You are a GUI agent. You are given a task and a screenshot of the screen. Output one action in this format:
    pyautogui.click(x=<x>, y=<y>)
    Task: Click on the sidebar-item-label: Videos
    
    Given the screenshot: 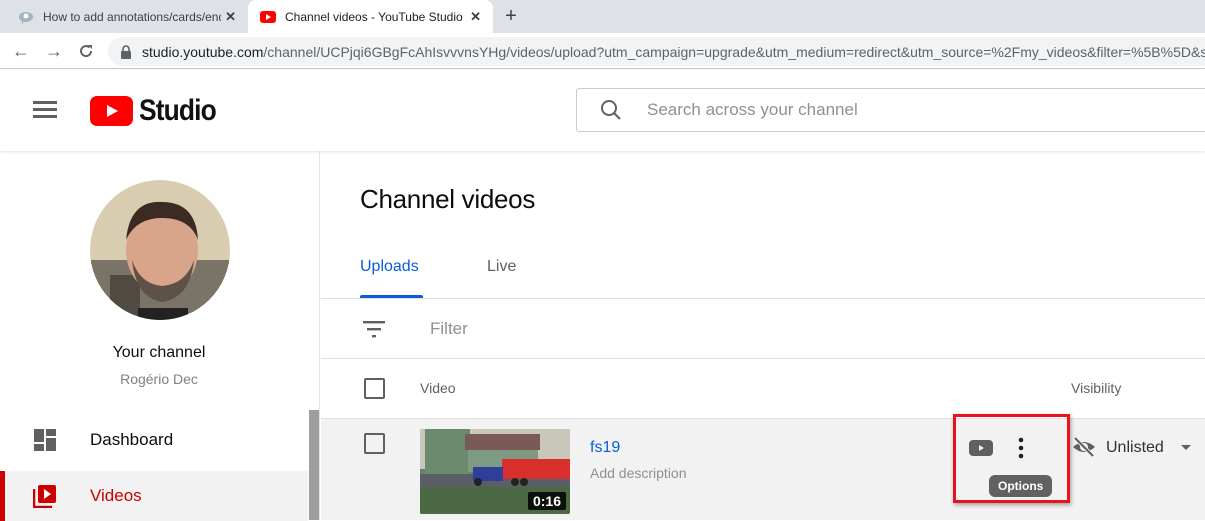 What is the action you would take?
    pyautogui.click(x=116, y=495)
    